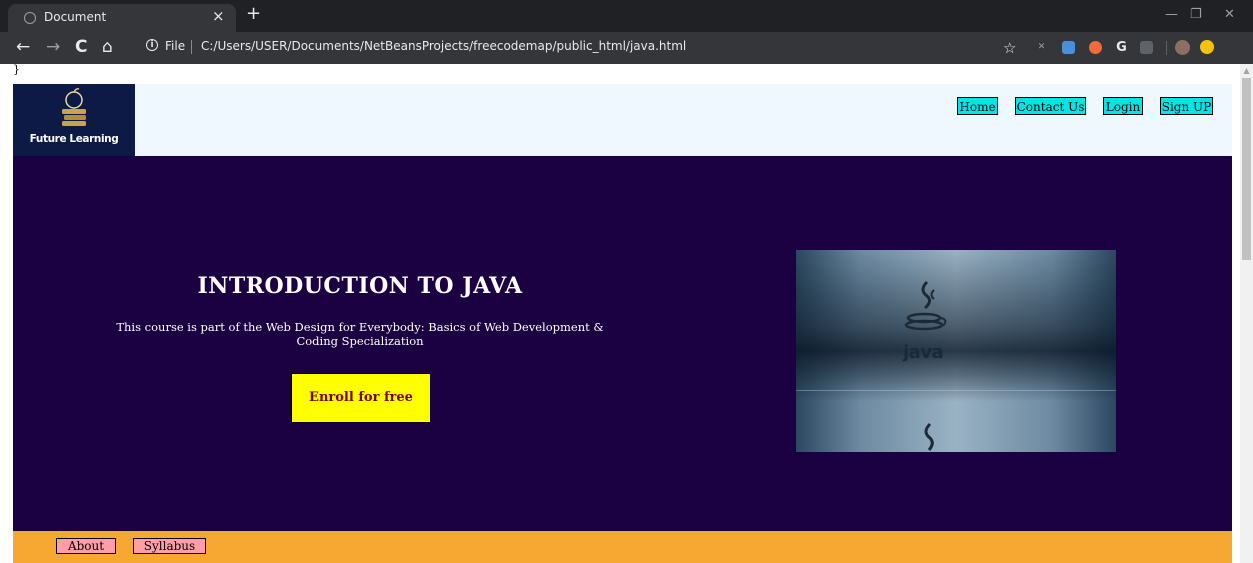 The width and height of the screenshot is (1253, 563). I want to click on forward-arrow-icon: →, so click(53, 47).